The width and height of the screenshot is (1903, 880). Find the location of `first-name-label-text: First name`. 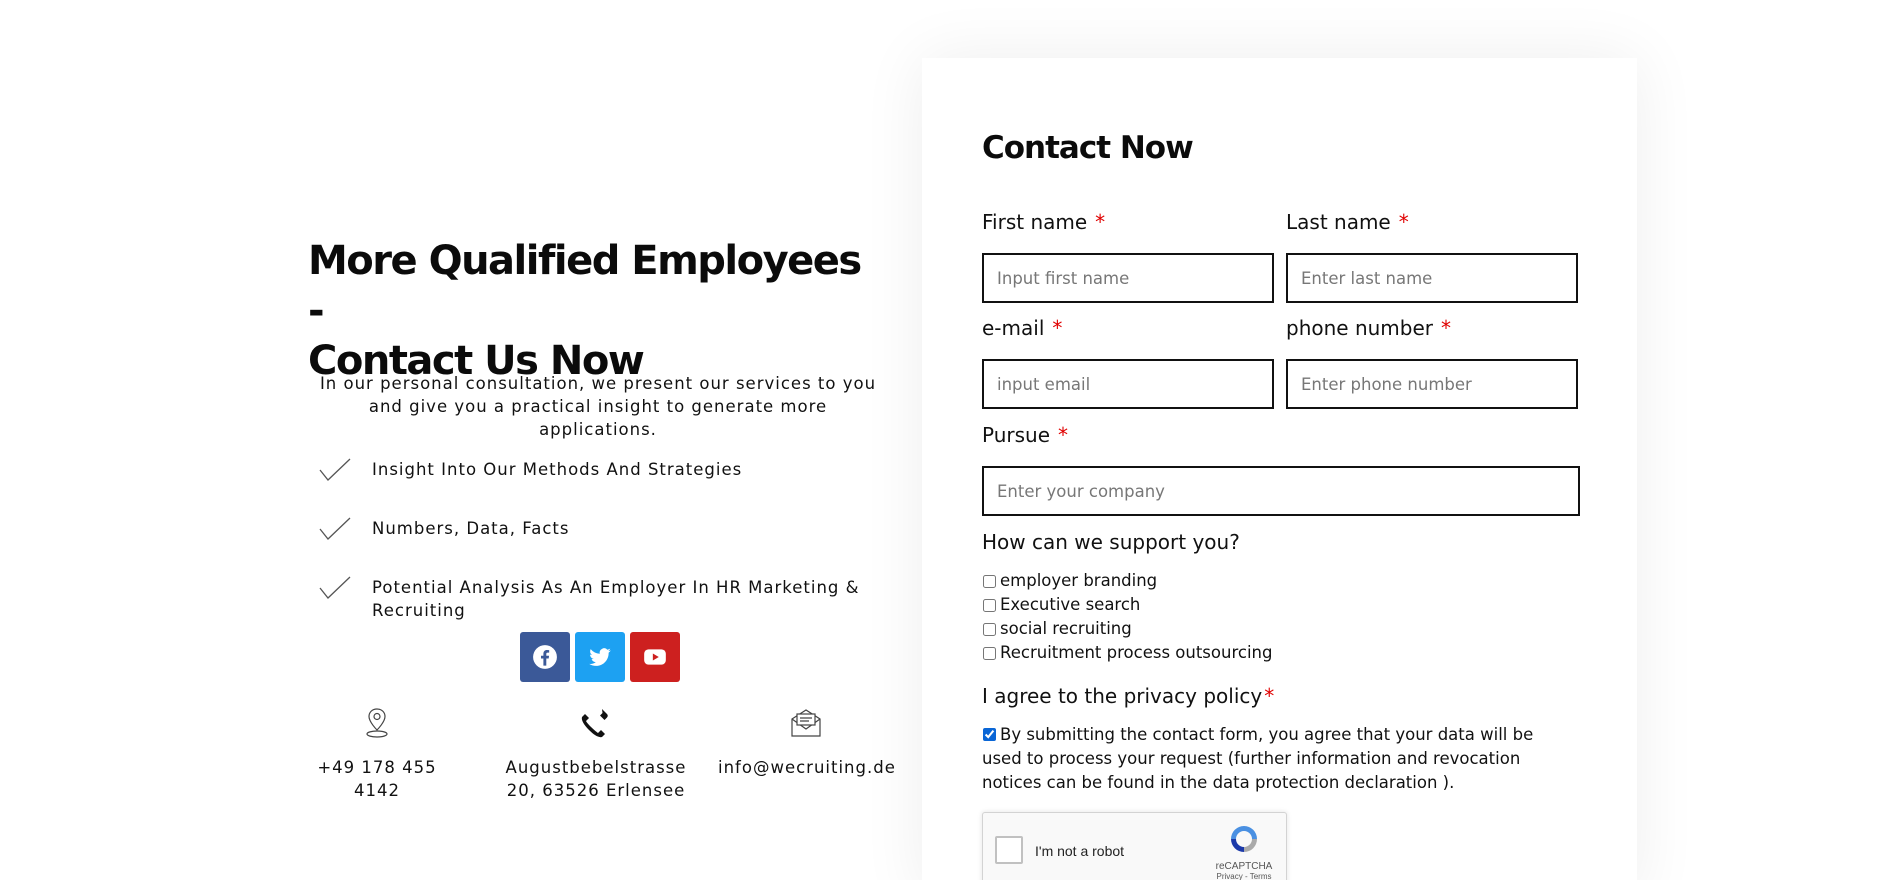

first-name-label-text: First name is located at coordinates (1035, 222).